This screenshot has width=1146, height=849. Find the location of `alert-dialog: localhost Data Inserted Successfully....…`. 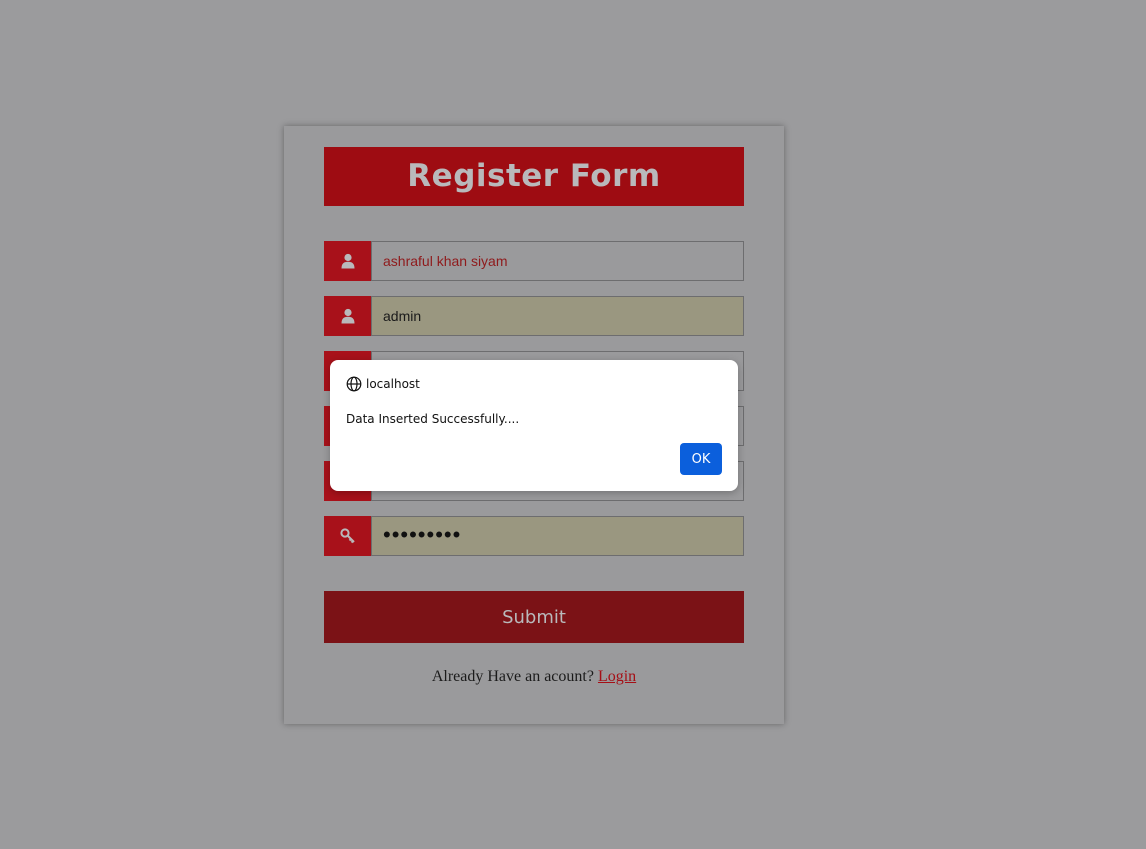

alert-dialog: localhost Data Inserted Successfully....… is located at coordinates (534, 425).